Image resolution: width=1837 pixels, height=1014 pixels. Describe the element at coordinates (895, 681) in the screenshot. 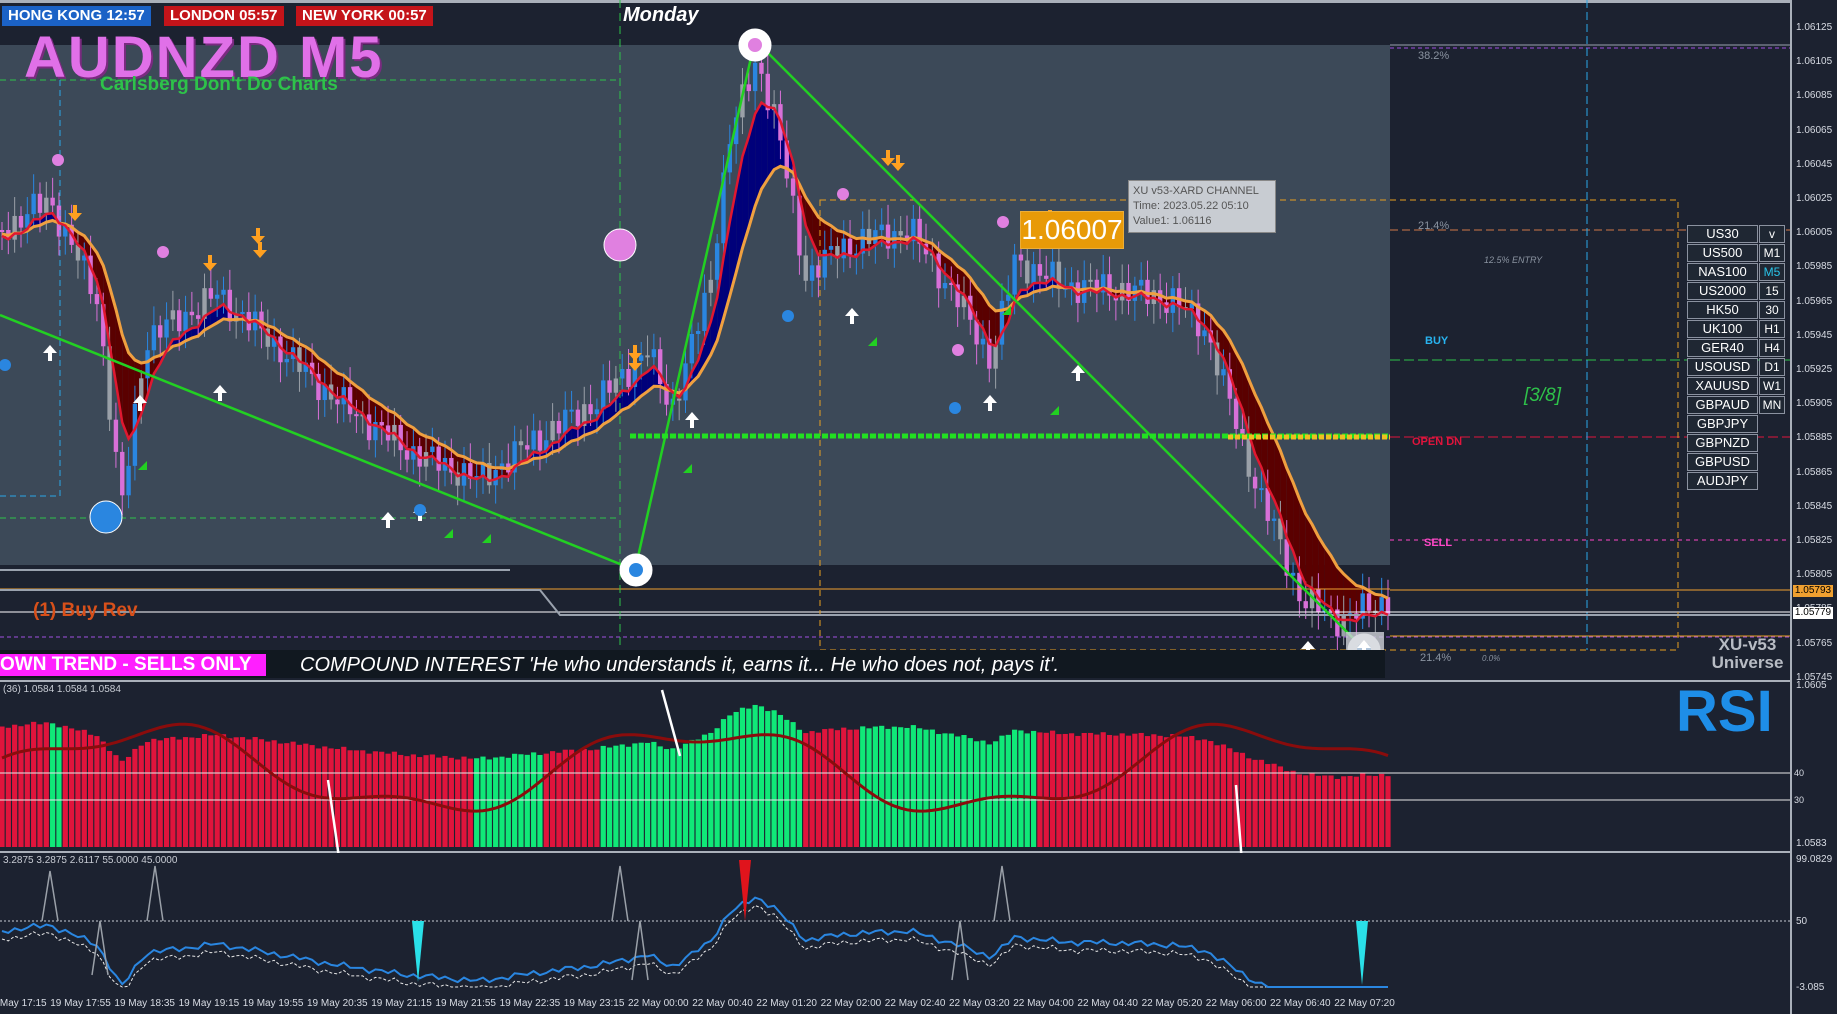

I see `panel-divider` at that location.